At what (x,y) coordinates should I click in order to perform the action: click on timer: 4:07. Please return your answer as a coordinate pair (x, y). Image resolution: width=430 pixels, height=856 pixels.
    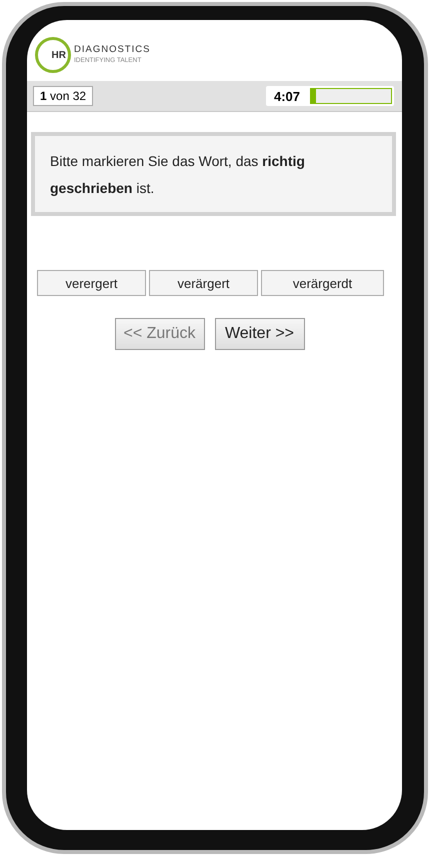
    Looking at the image, I should click on (288, 96).